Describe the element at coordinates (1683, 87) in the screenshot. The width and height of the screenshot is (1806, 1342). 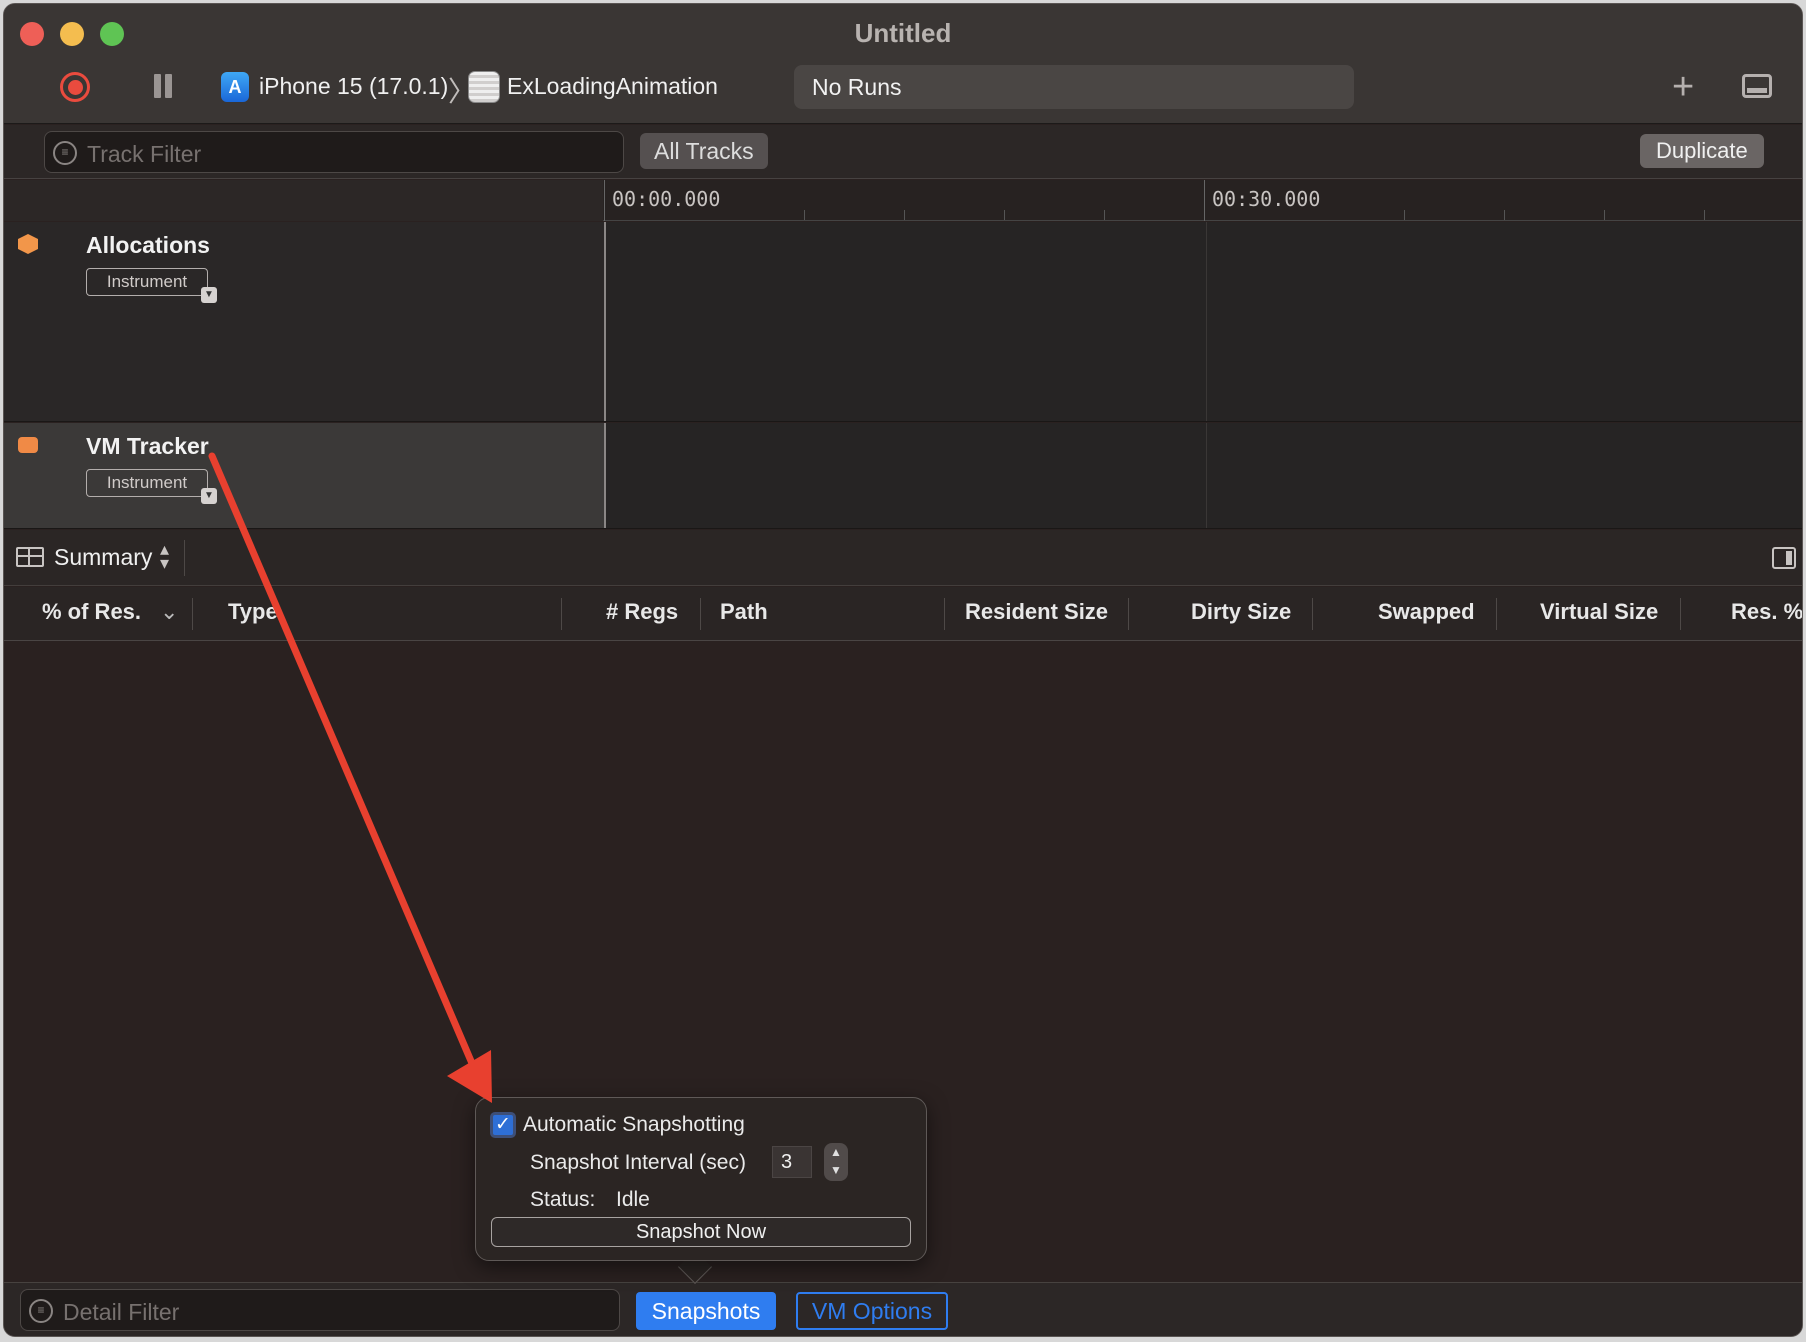
I see `add-instrument-icon: +` at that location.